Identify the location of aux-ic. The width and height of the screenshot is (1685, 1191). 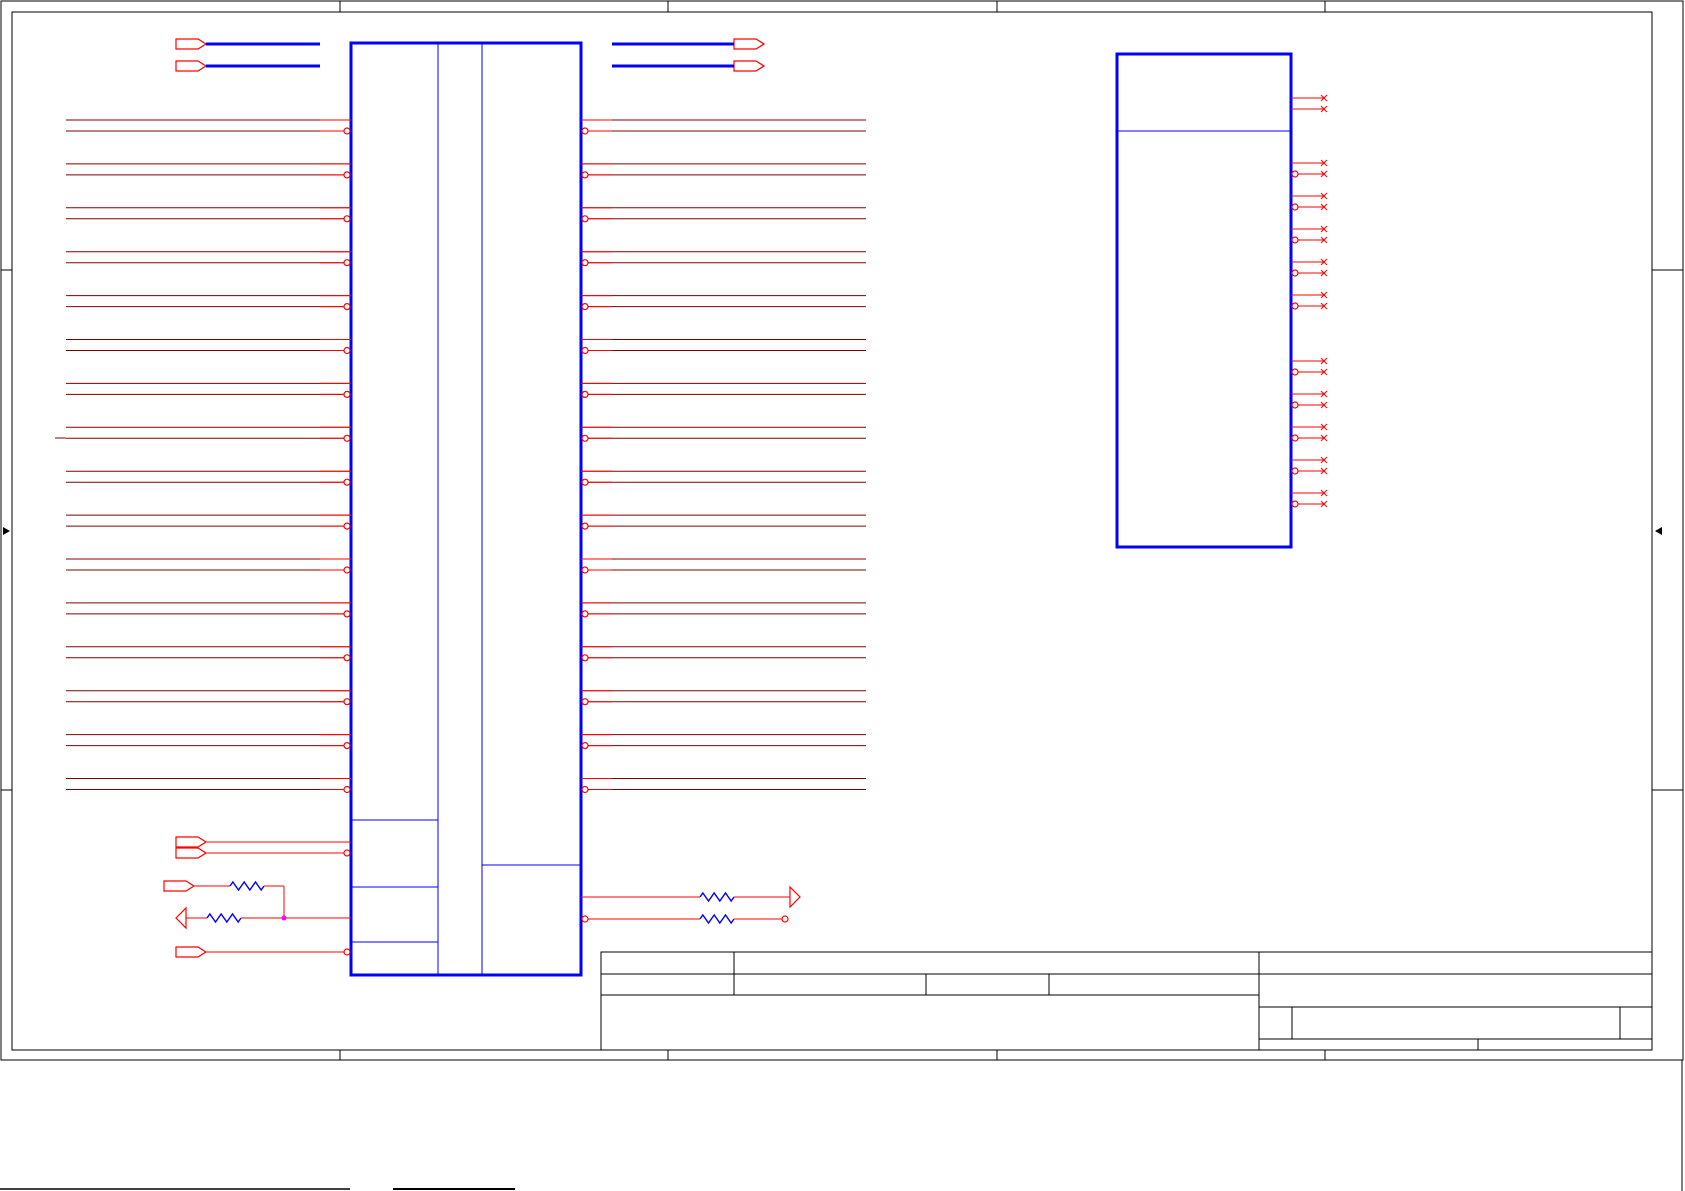
(1221, 300).